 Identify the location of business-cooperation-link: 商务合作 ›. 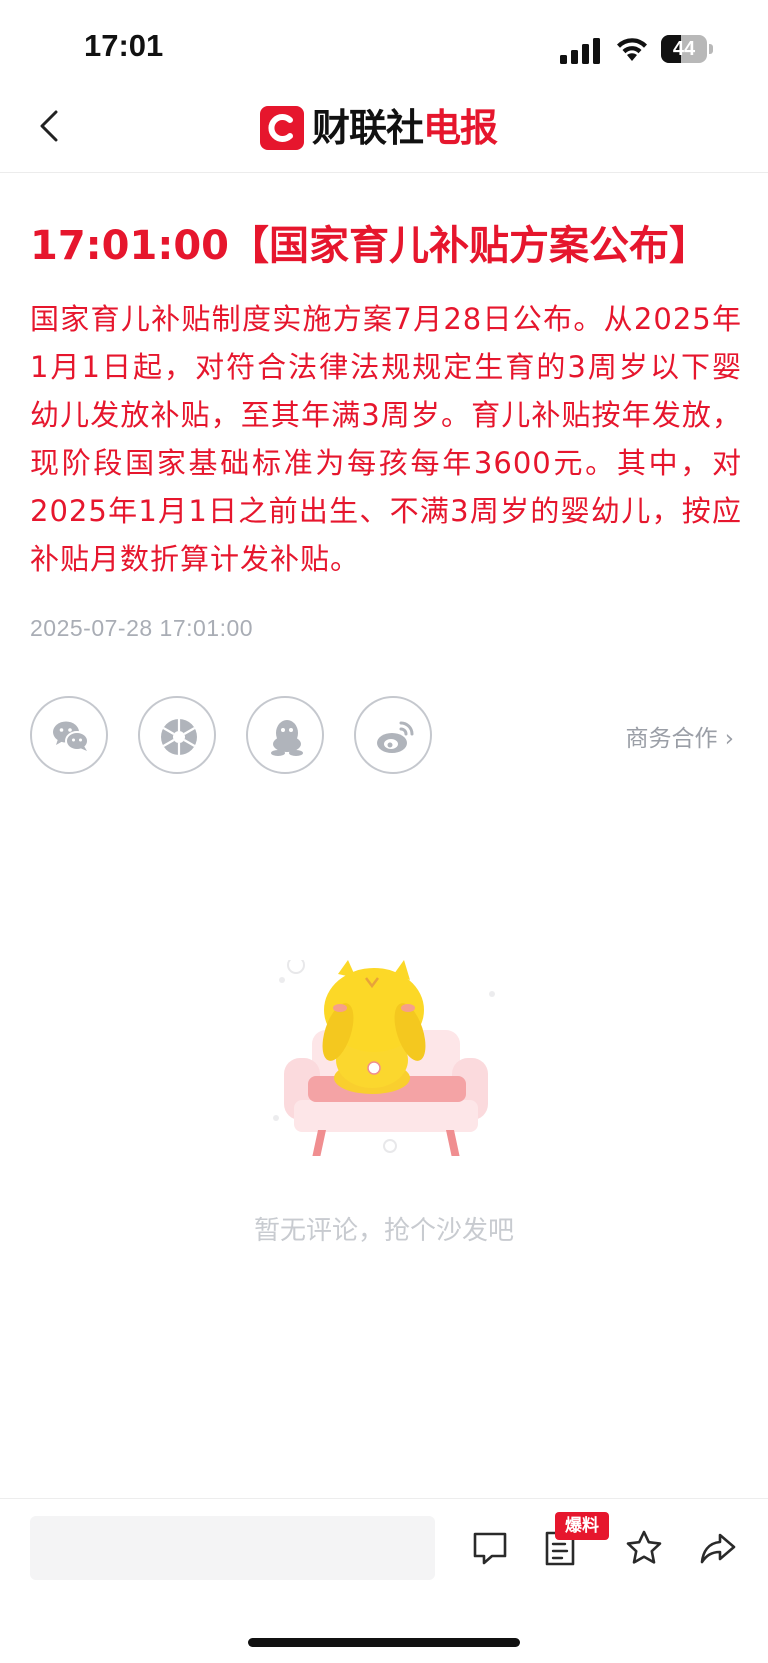
(679, 736).